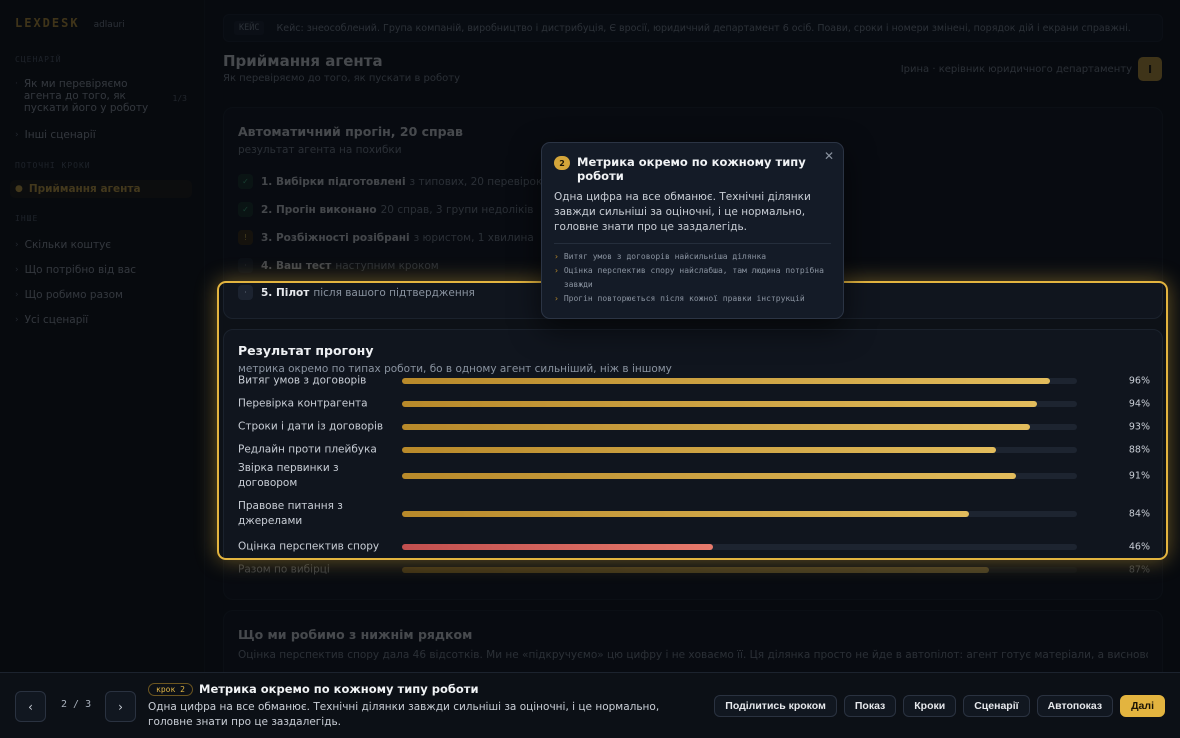 This screenshot has height=738, width=1180. I want to click on pending-icon: ·, so click(245, 292).